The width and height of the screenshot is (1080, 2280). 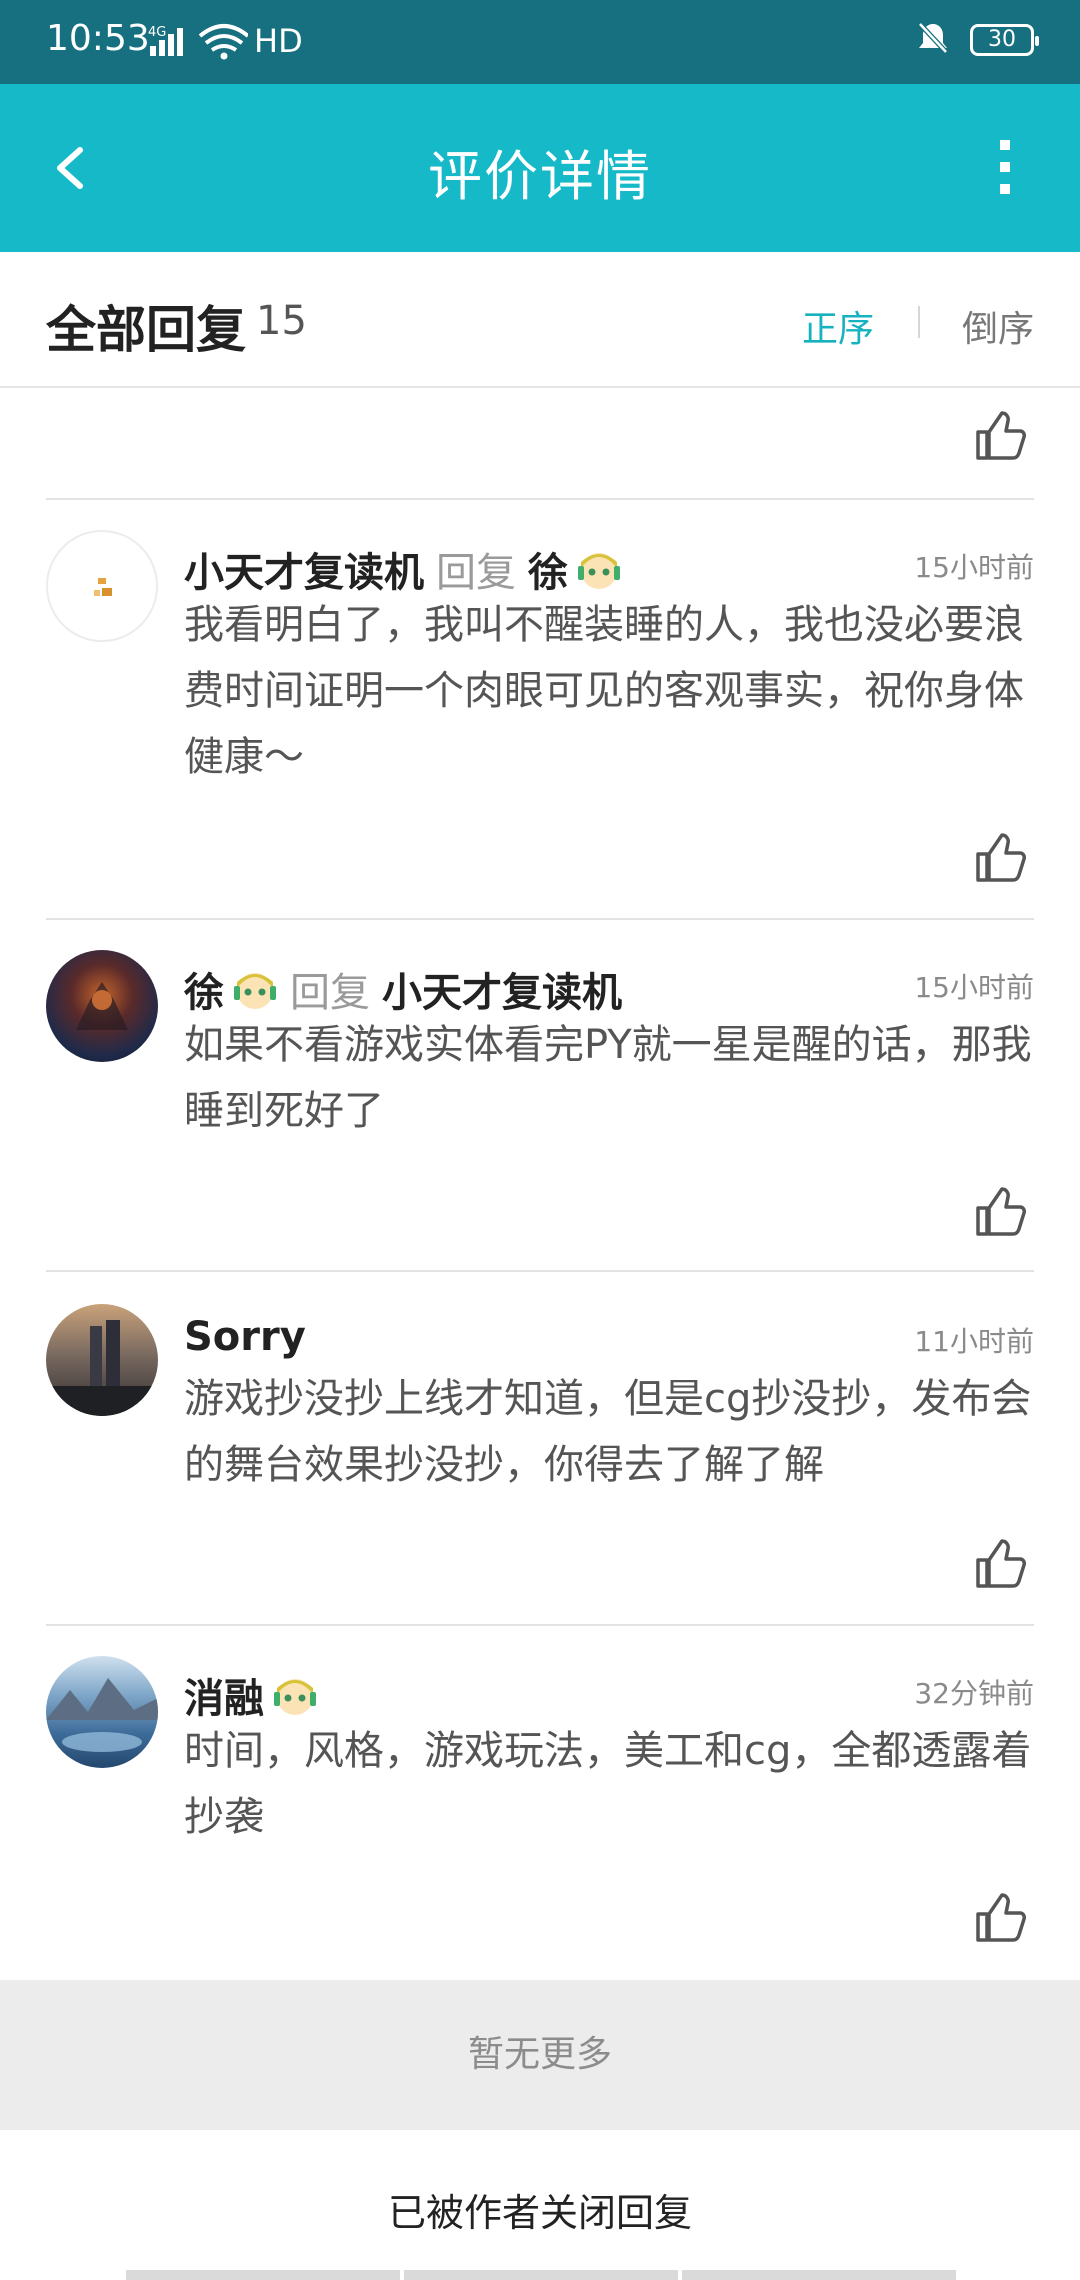 I want to click on comment-item: 消融 32分钟前 时间，风格，游戏玩法，美工和cg，全都透露着抄袭, so click(x=540, y=1816).